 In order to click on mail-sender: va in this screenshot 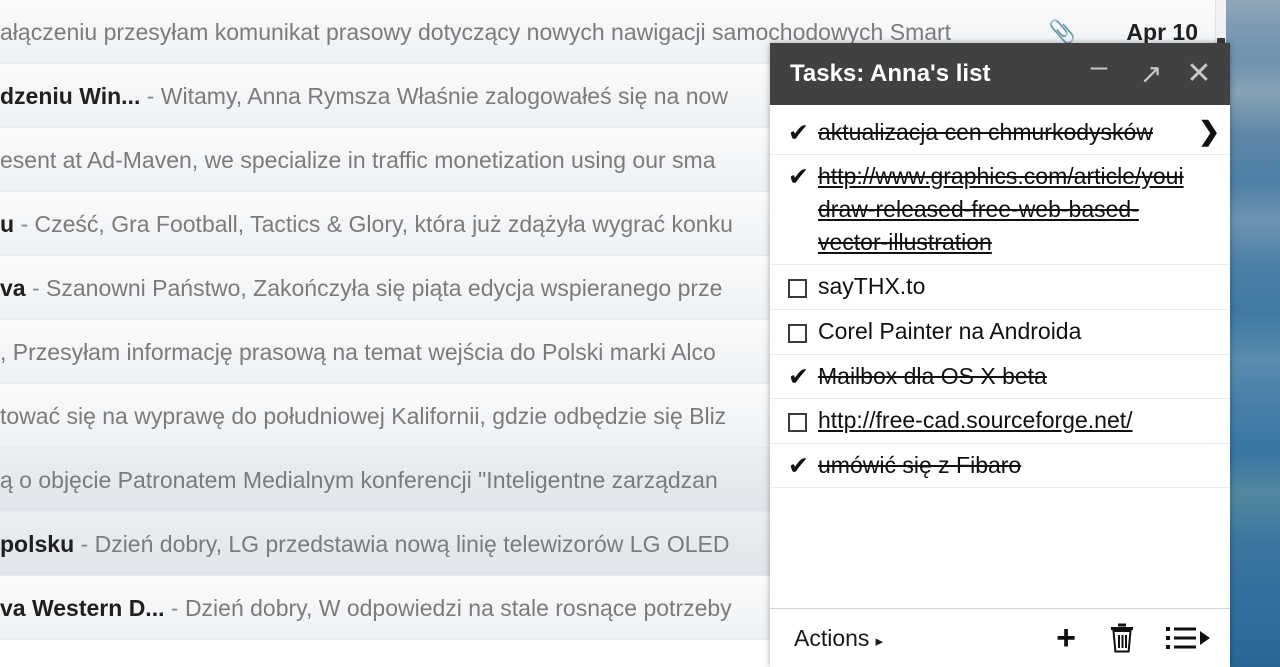, I will do `click(13, 288)`.